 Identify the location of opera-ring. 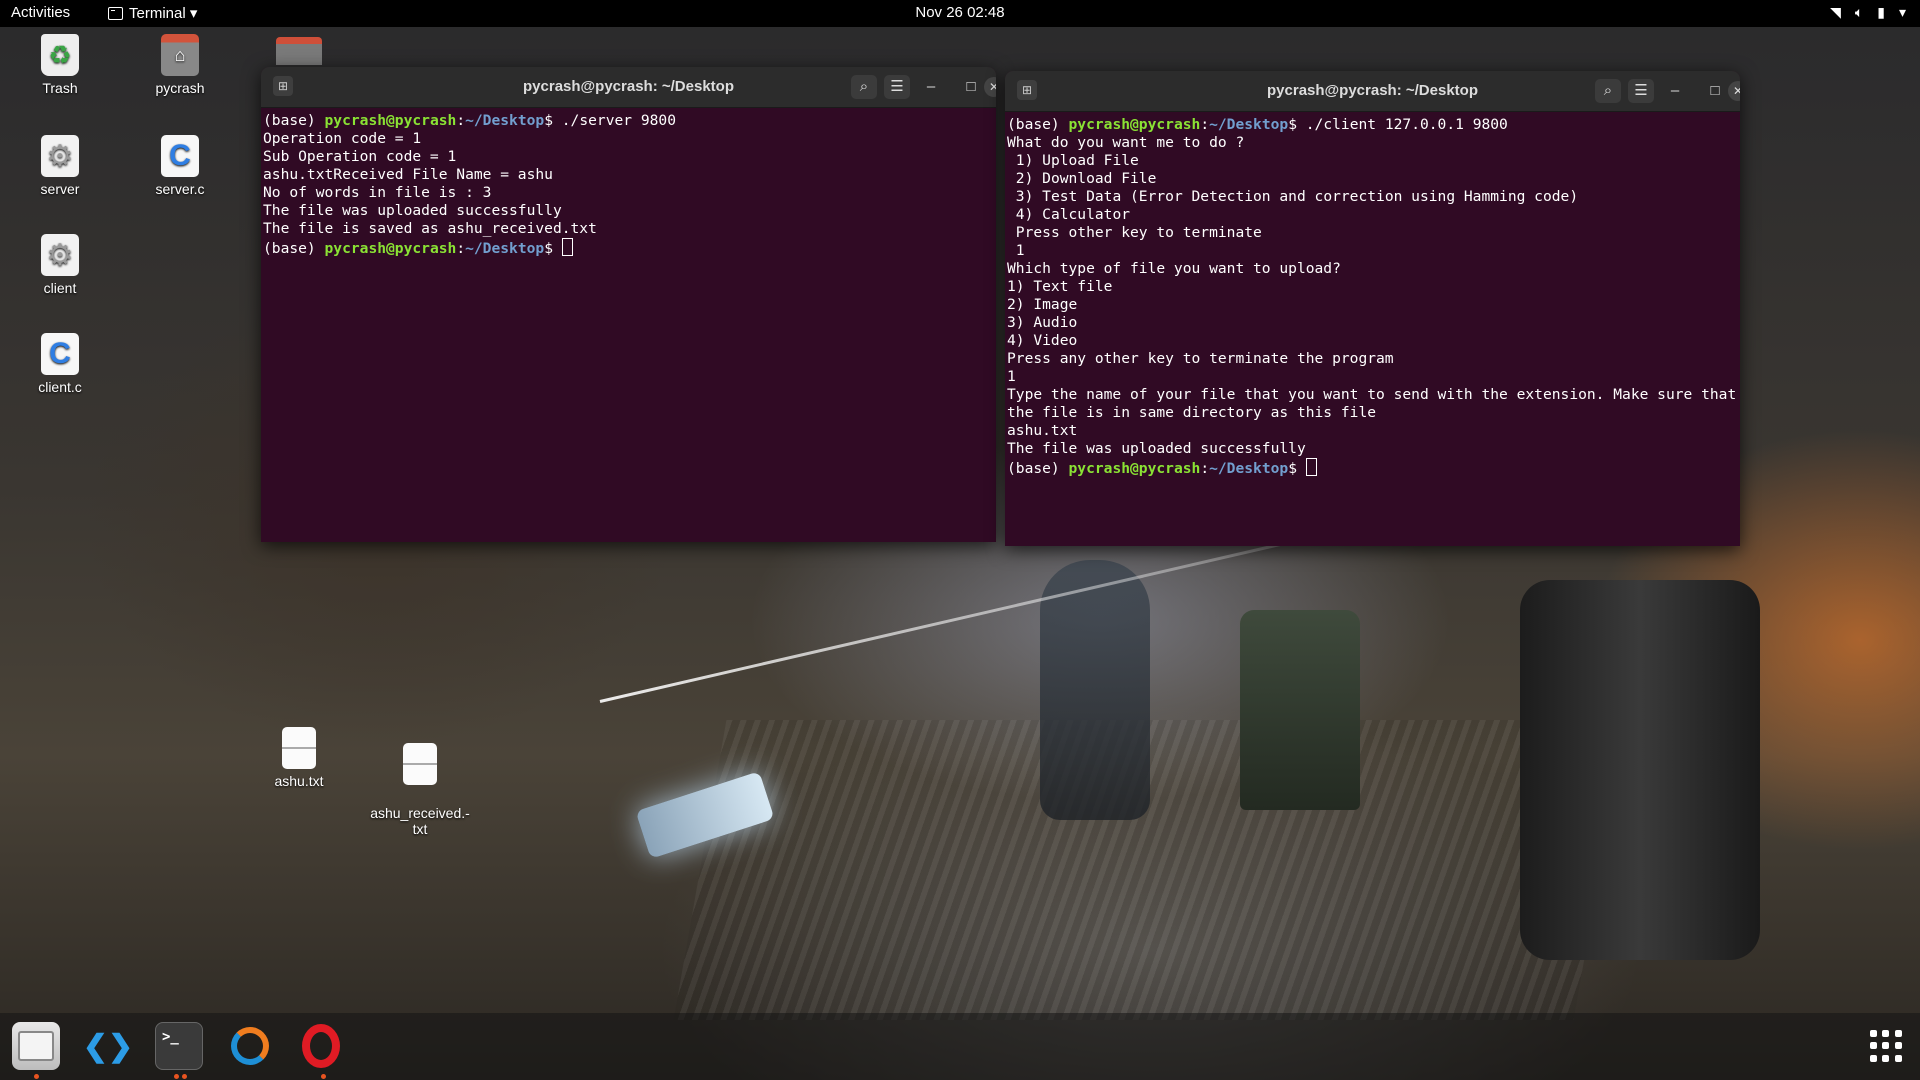
(321, 1046).